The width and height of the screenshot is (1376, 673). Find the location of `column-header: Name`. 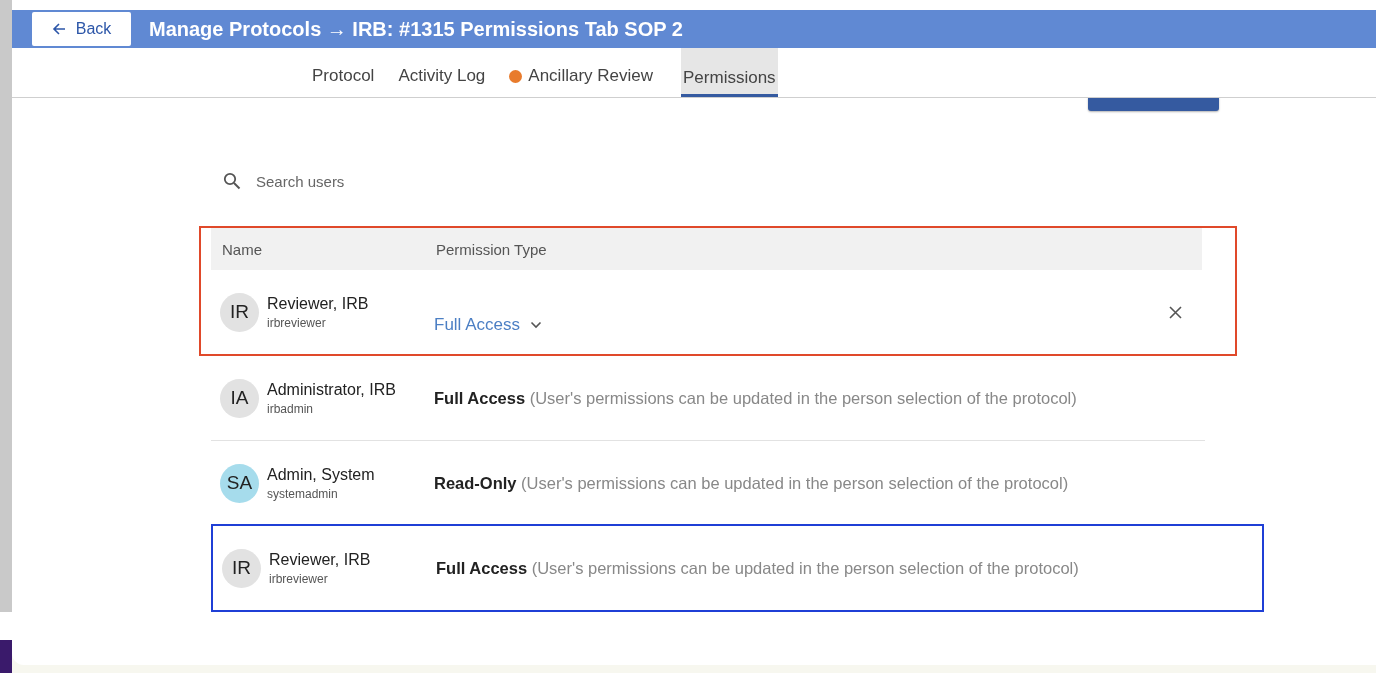

column-header: Name is located at coordinates (242, 249).